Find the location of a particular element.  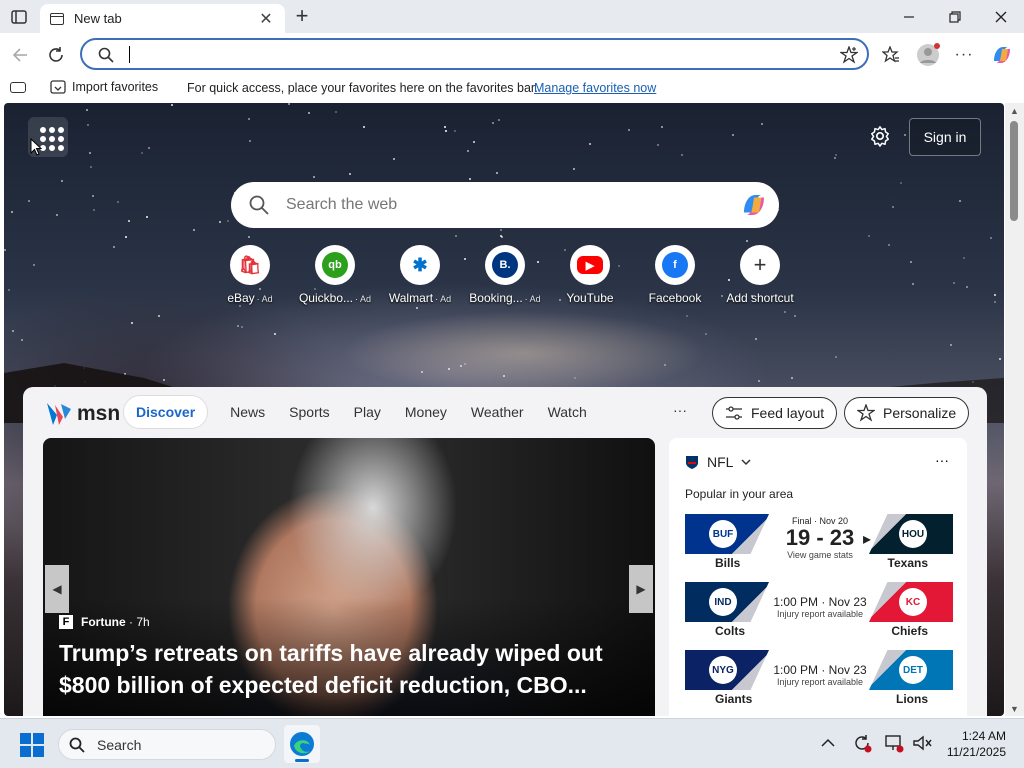

search-placeholder: Search the web is located at coordinates (341, 205).